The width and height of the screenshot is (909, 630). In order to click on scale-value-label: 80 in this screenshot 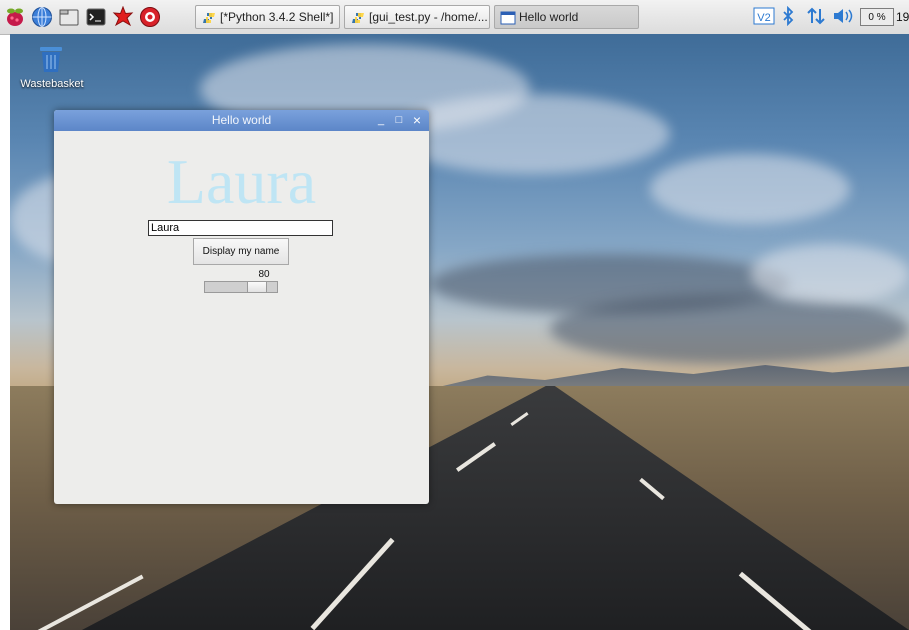, I will do `click(264, 274)`.